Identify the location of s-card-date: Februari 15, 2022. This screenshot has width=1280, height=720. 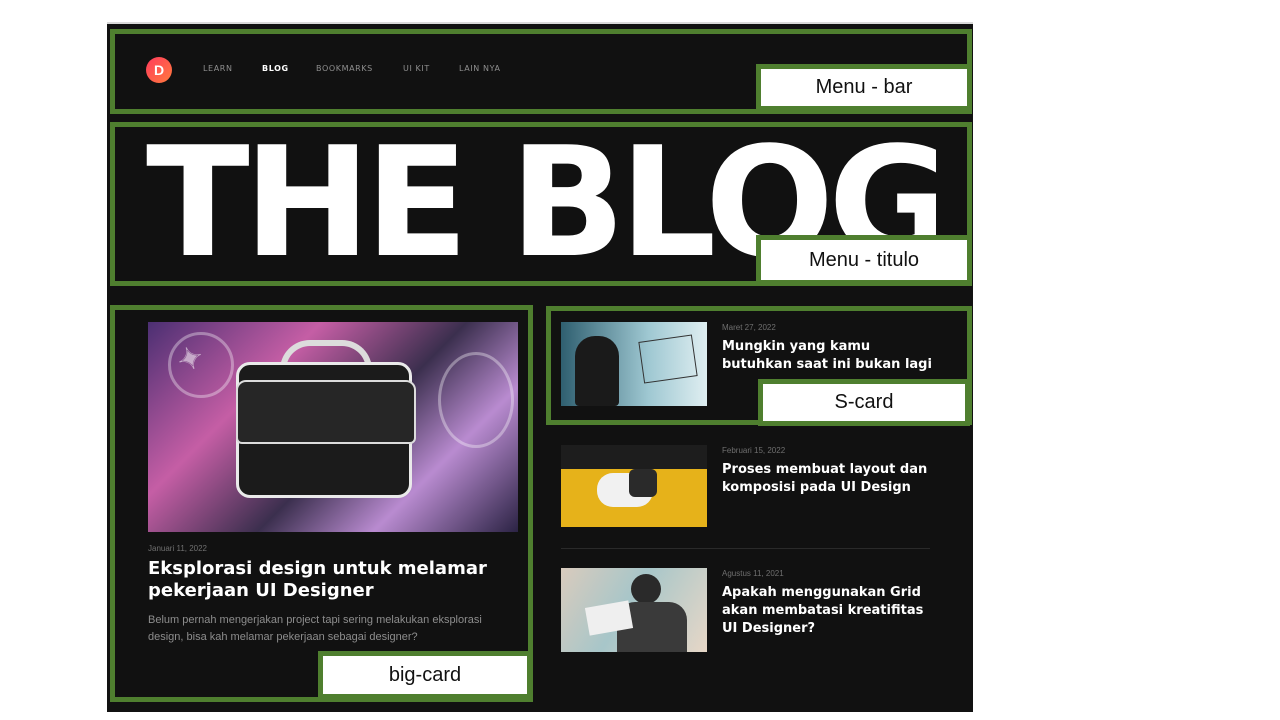
(754, 450).